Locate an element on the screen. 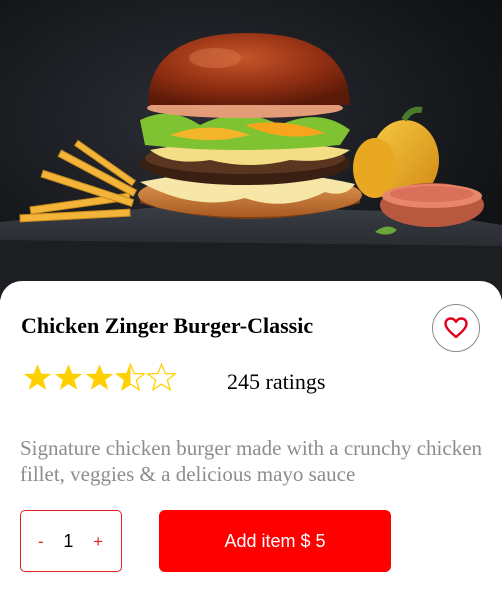 The width and height of the screenshot is (502, 593). favorite-button is located at coordinates (456, 328).